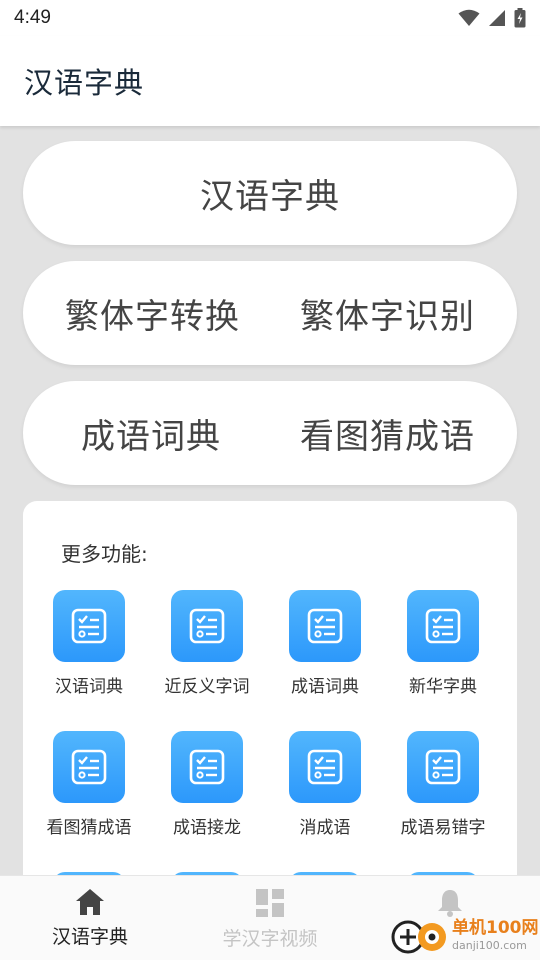 This screenshot has height=960, width=540. I want to click on grid-label: 成语接龙, so click(207, 828).